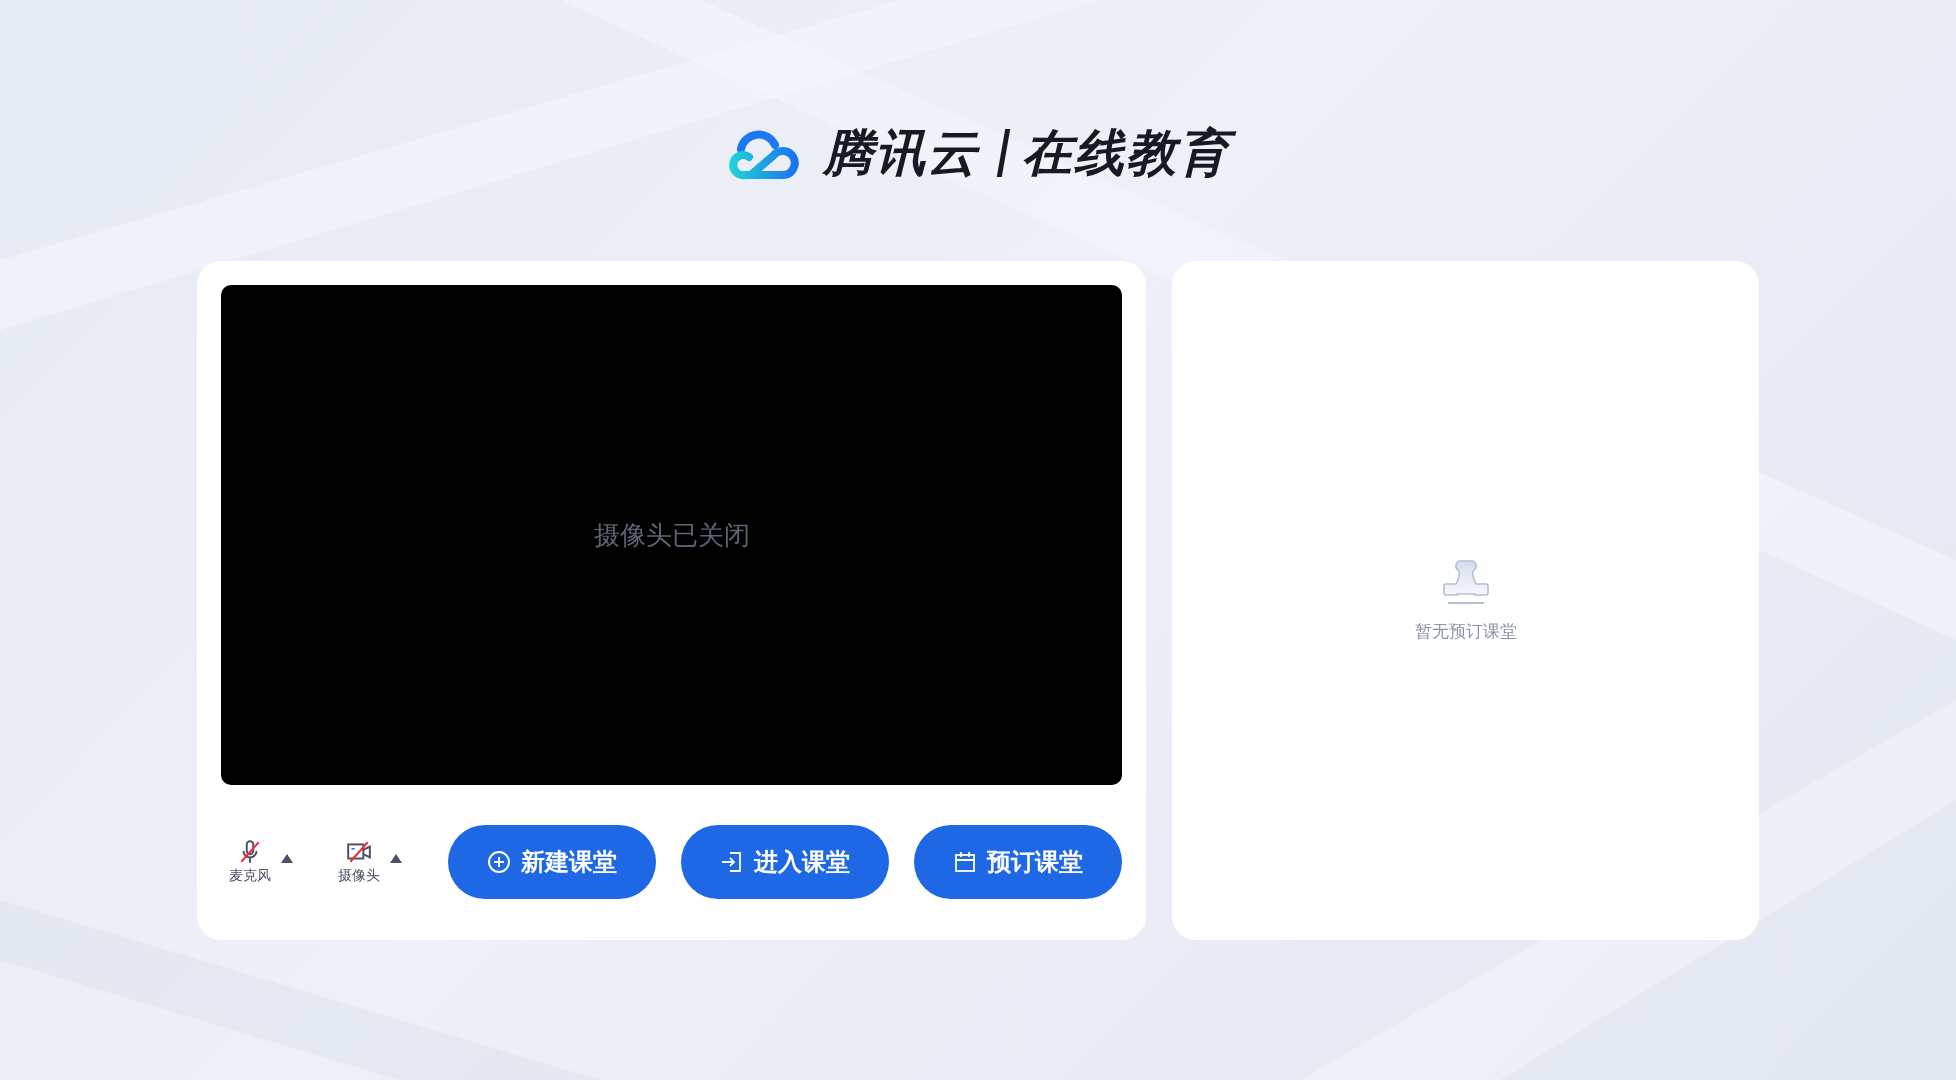  I want to click on brand-name: 腾讯云, so click(901, 153).